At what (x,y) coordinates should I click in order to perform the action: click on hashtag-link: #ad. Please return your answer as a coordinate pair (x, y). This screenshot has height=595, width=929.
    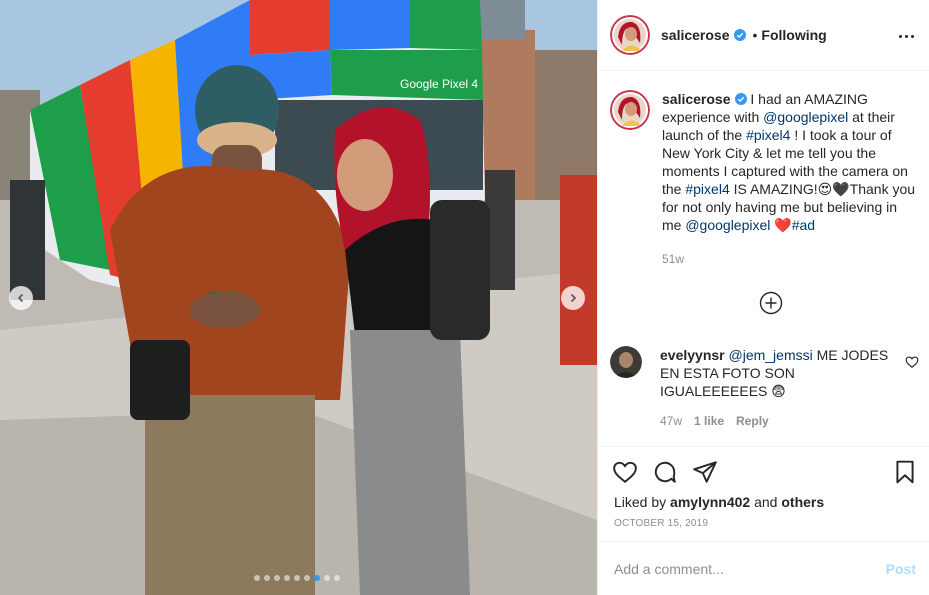
    Looking at the image, I should click on (803, 225).